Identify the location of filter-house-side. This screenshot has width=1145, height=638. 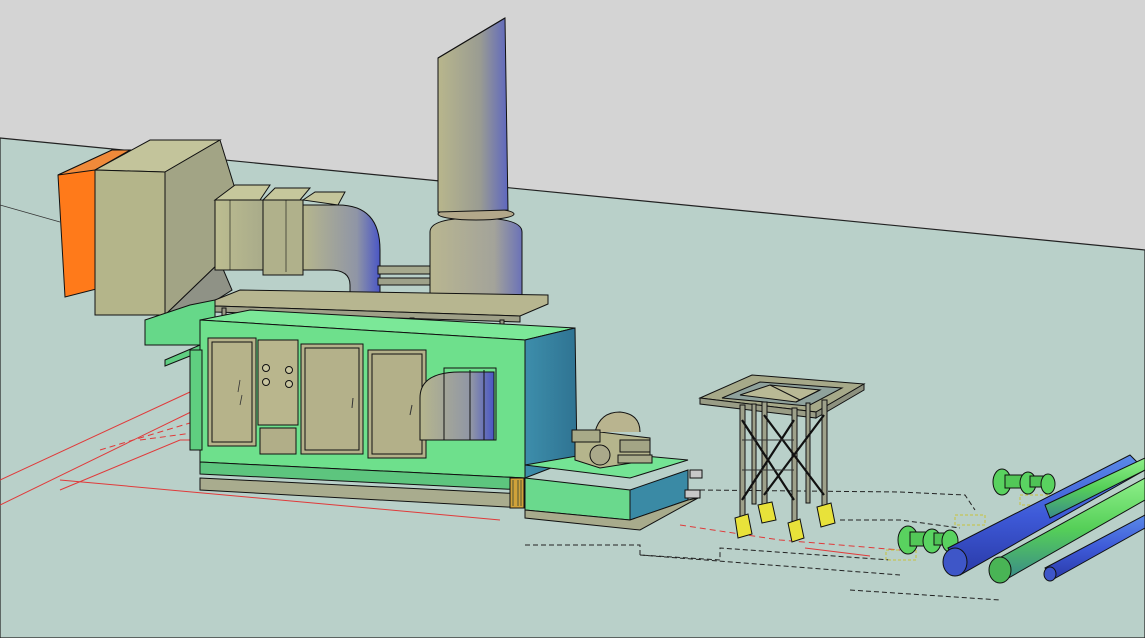
(130, 242).